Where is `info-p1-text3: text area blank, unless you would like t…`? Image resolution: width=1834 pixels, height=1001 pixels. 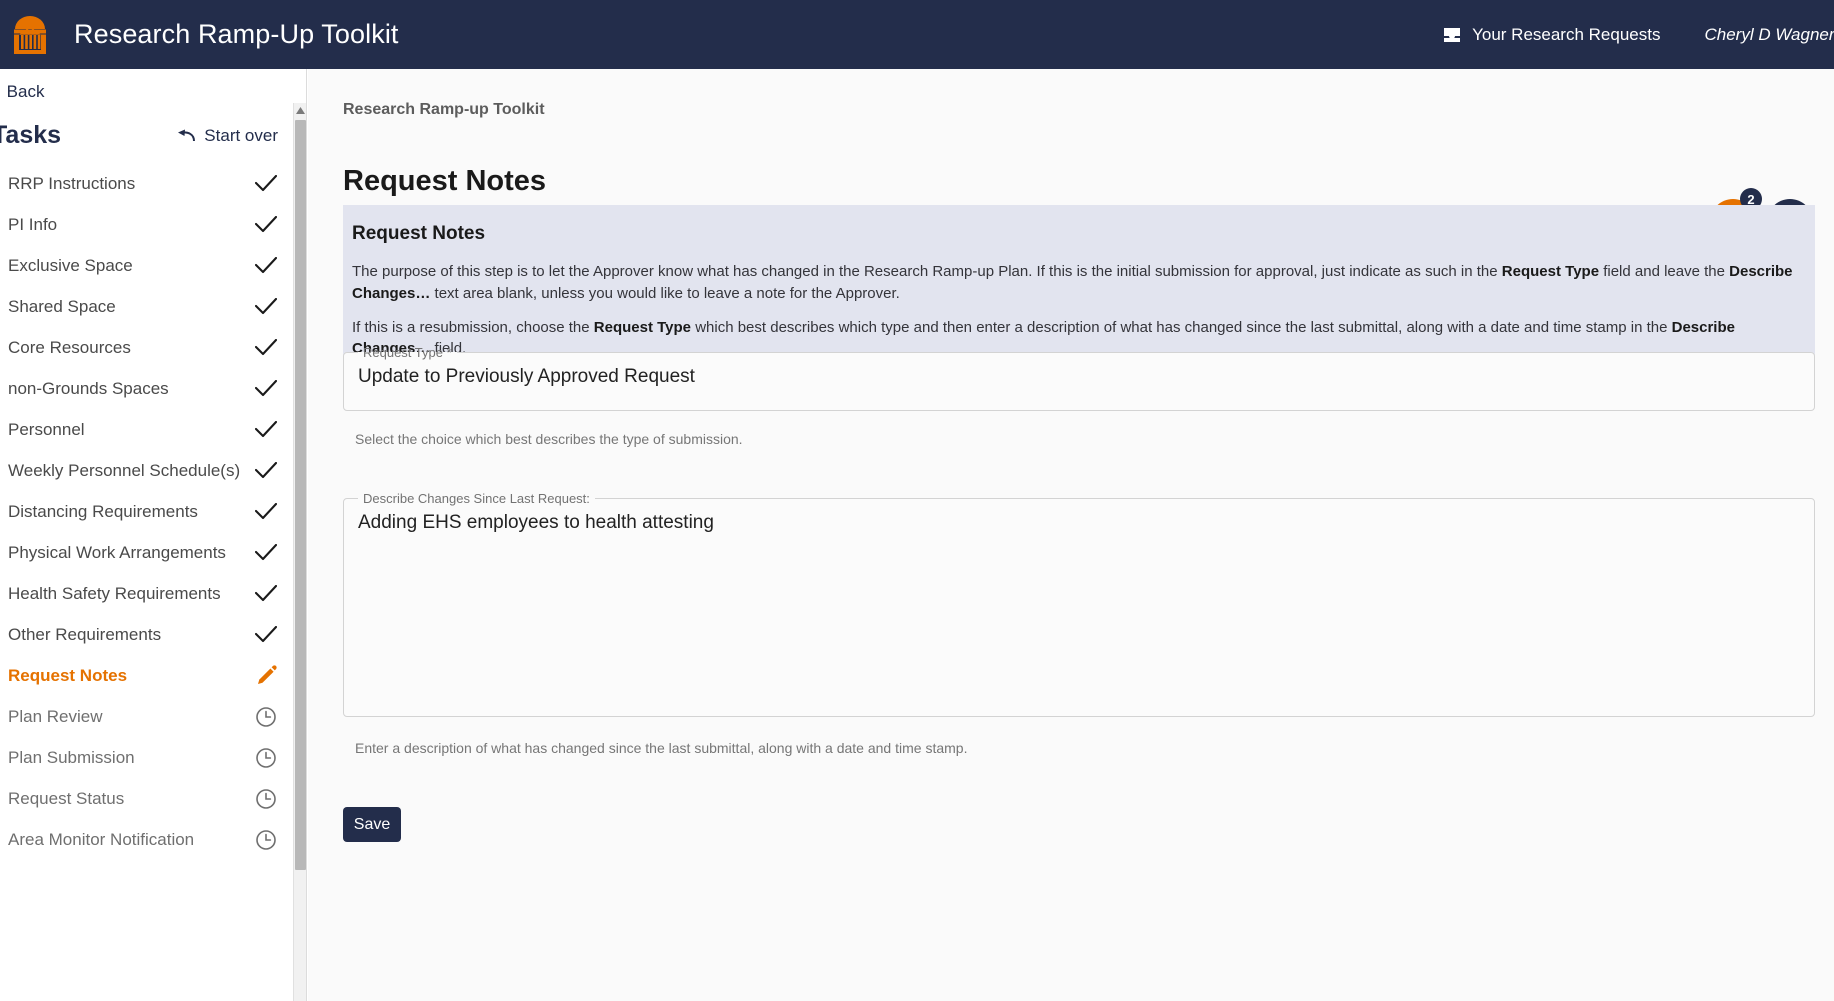
info-p1-text3: text area blank, unless you would like t… is located at coordinates (665, 293).